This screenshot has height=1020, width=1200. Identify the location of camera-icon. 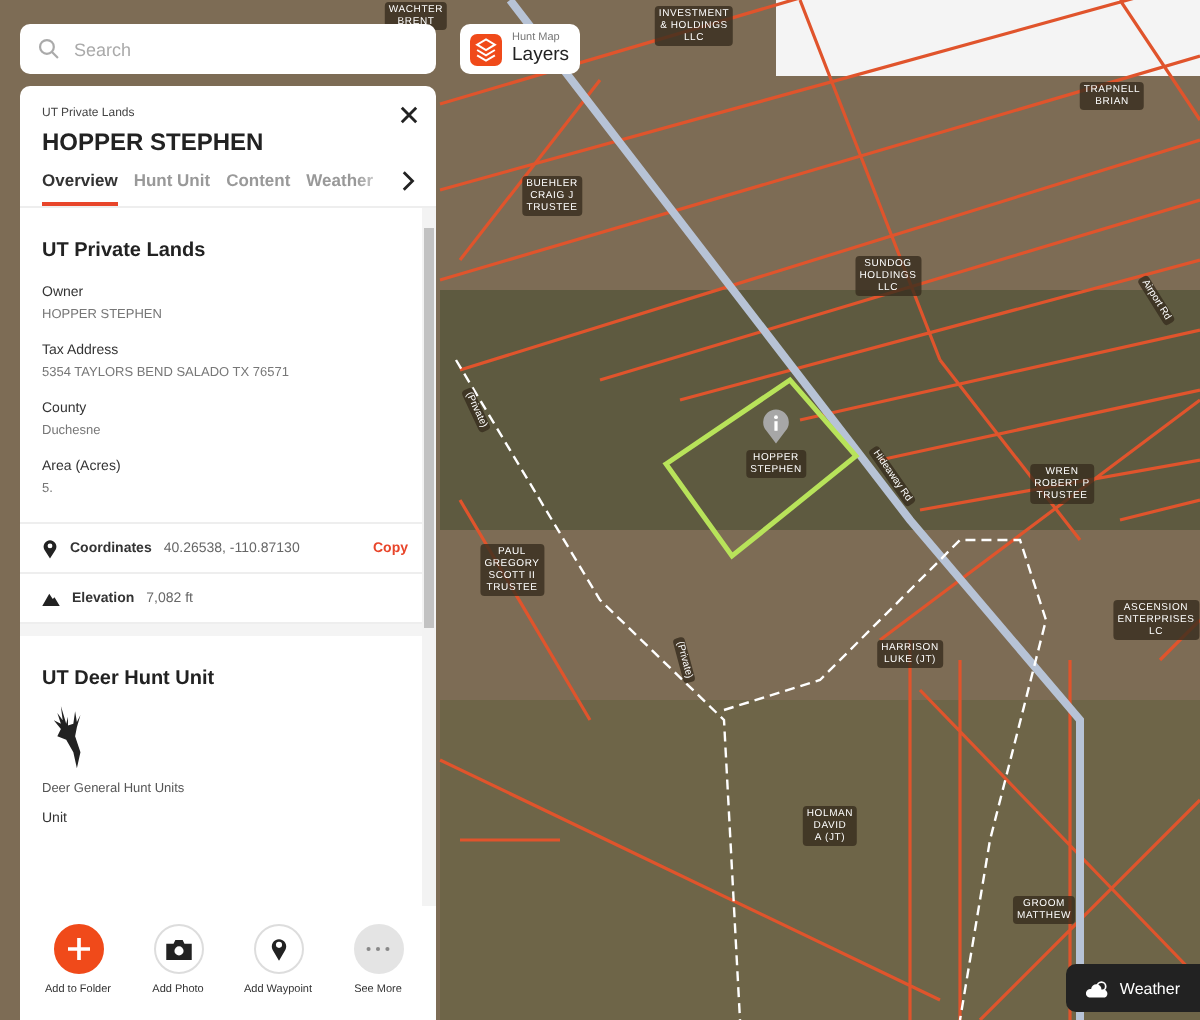
(178, 949).